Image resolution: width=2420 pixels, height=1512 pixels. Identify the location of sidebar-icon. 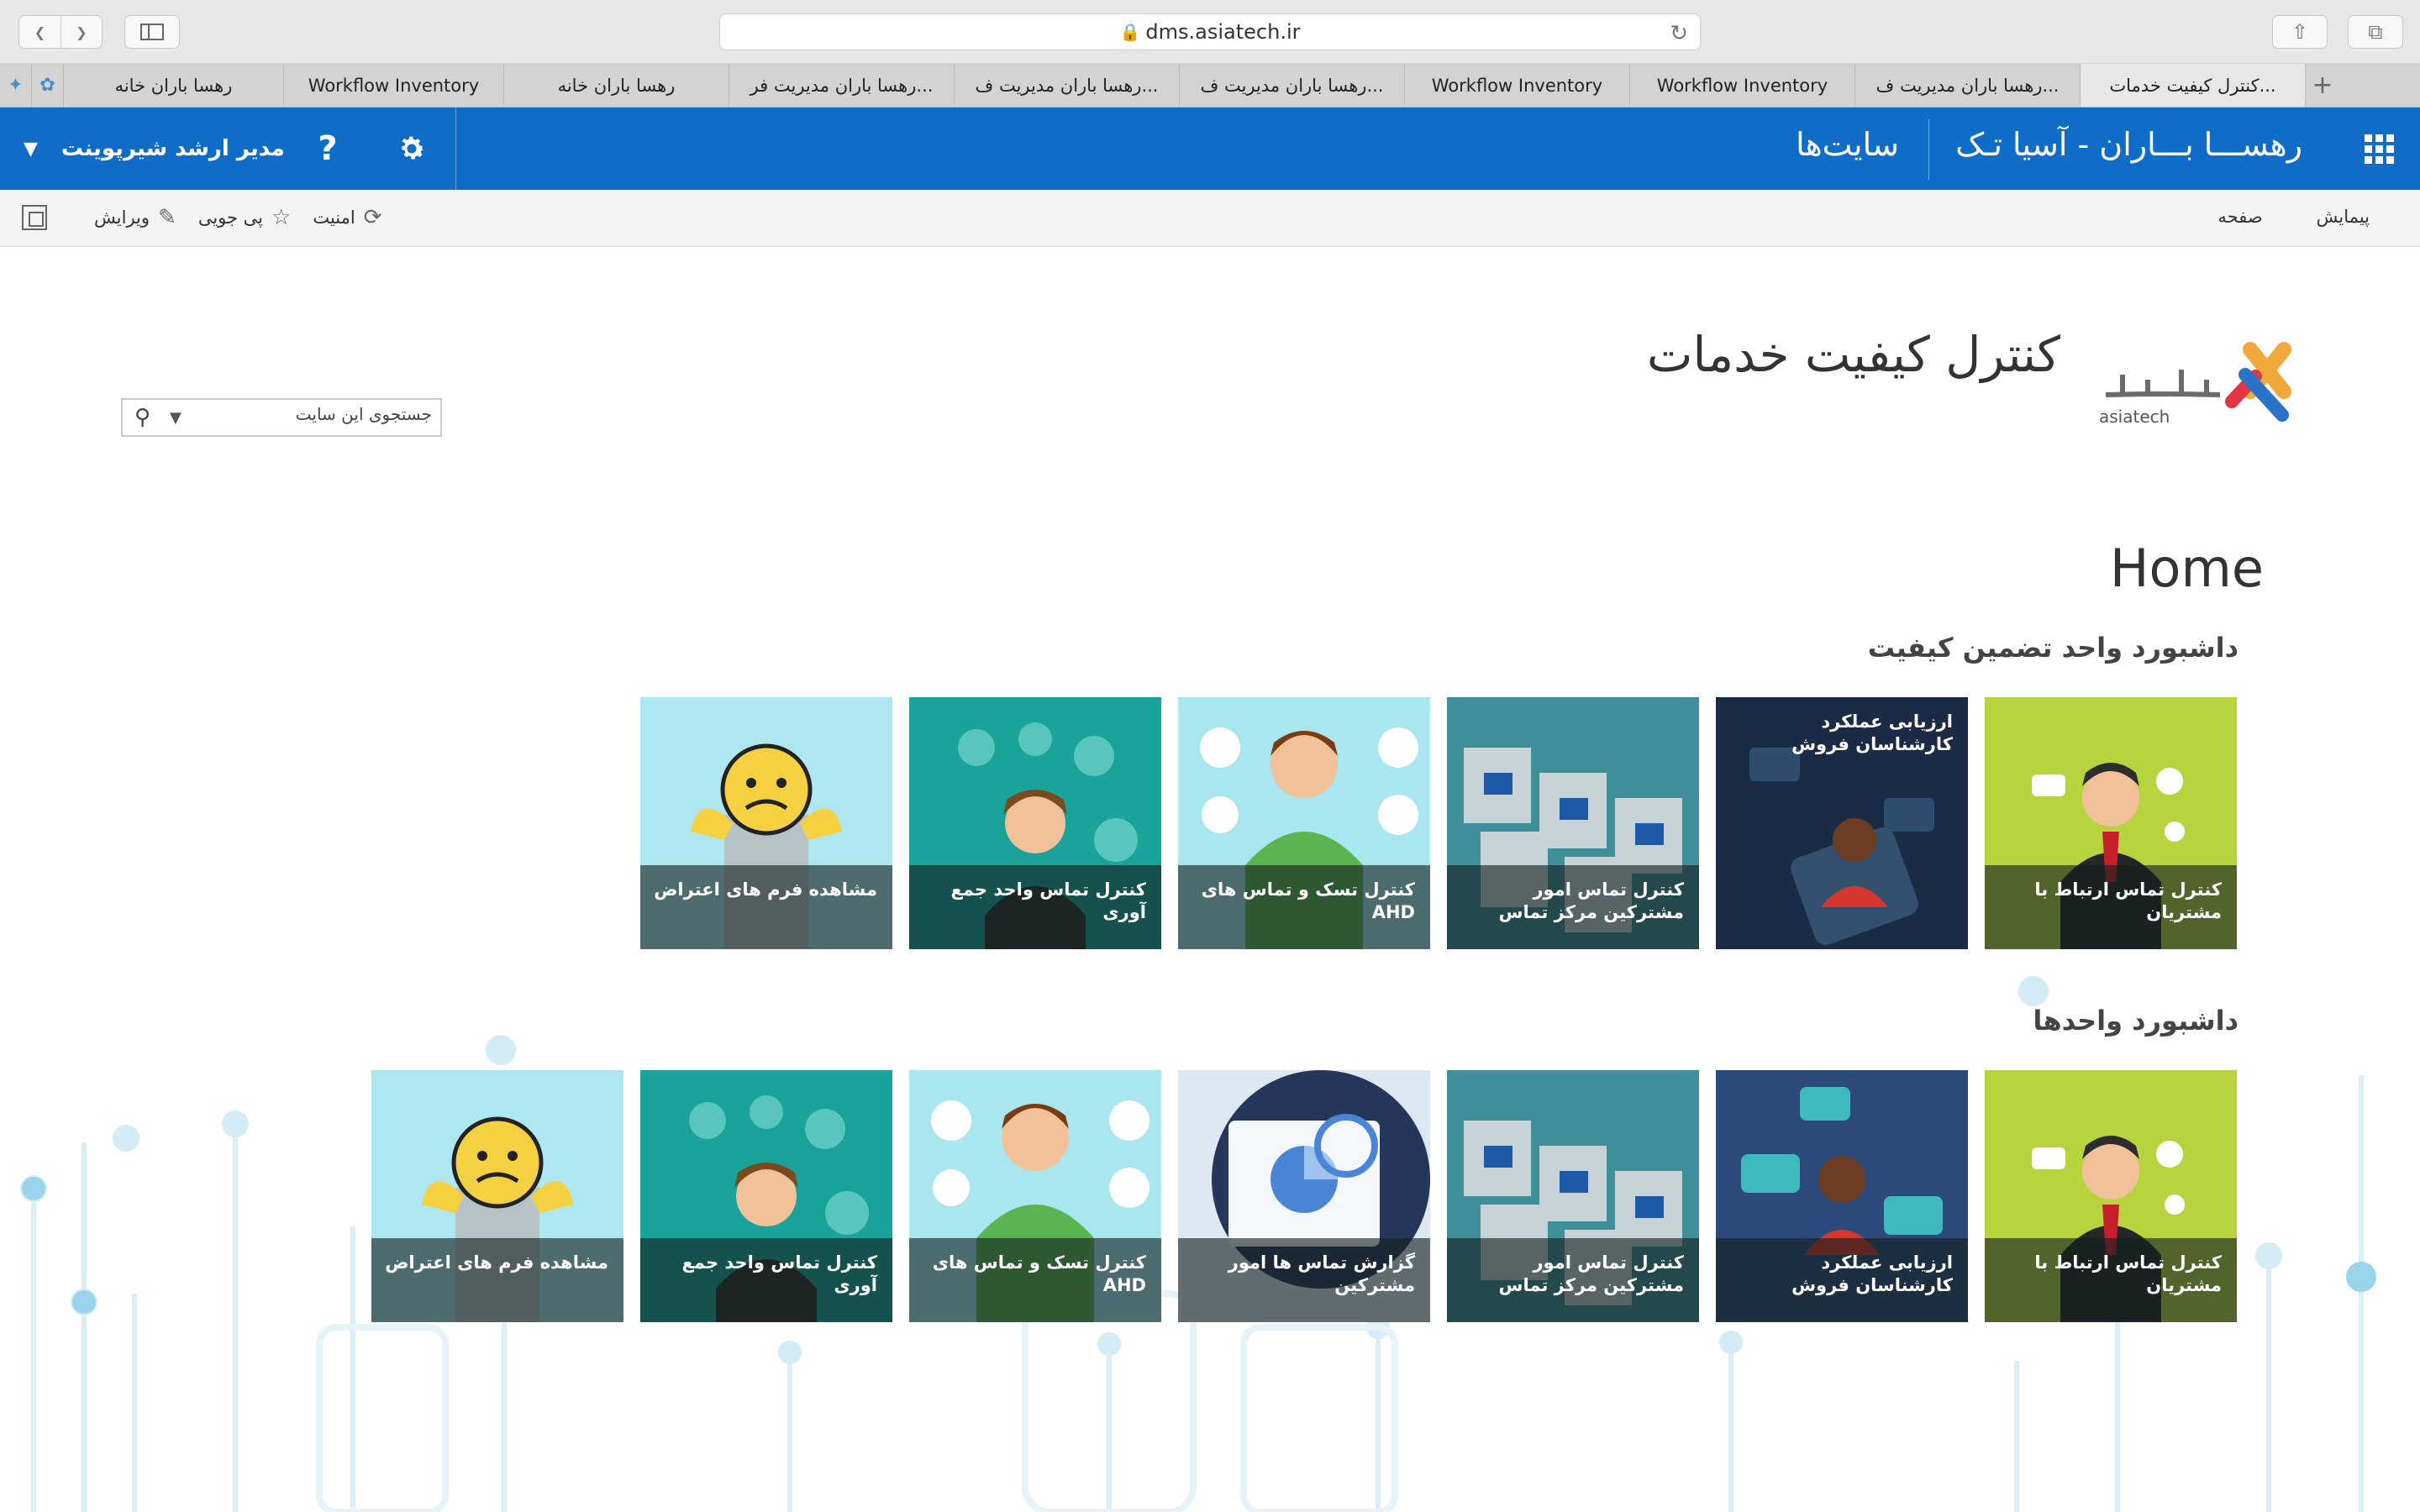
(152, 32).